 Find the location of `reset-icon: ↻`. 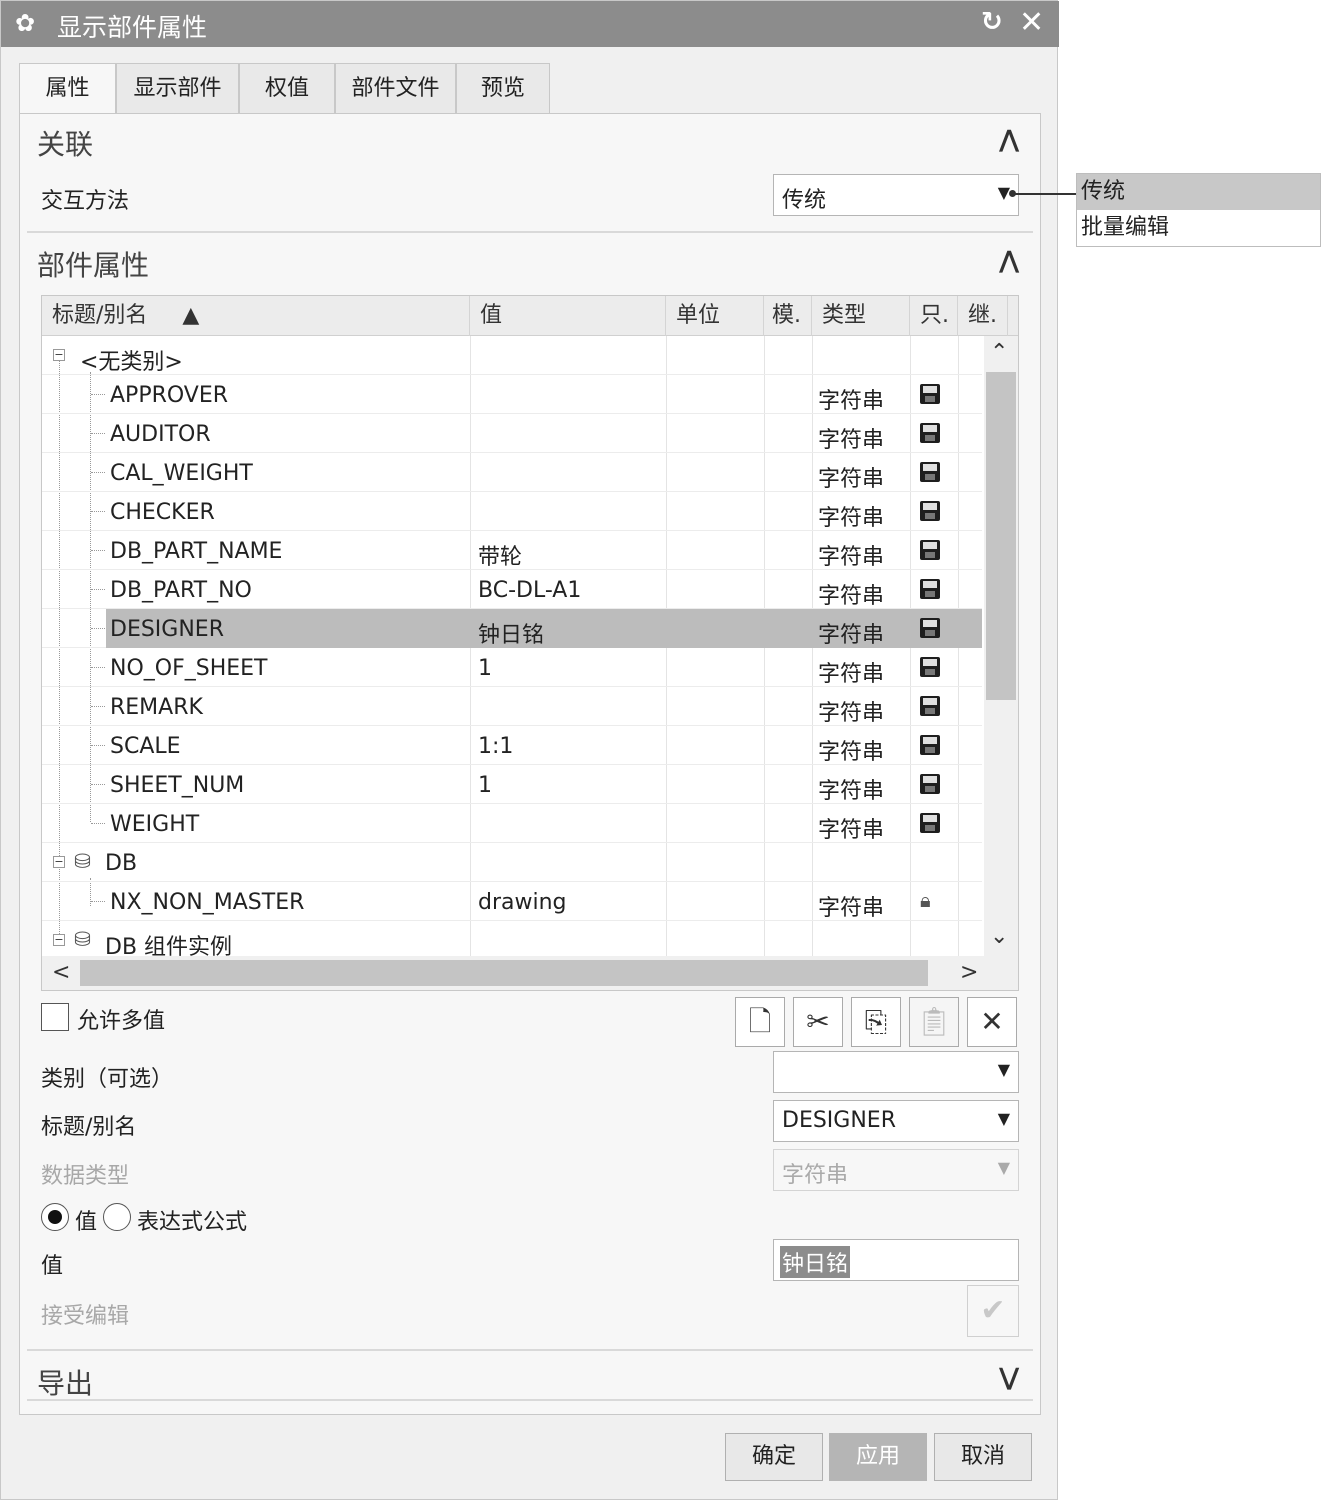

reset-icon: ↻ is located at coordinates (992, 22).